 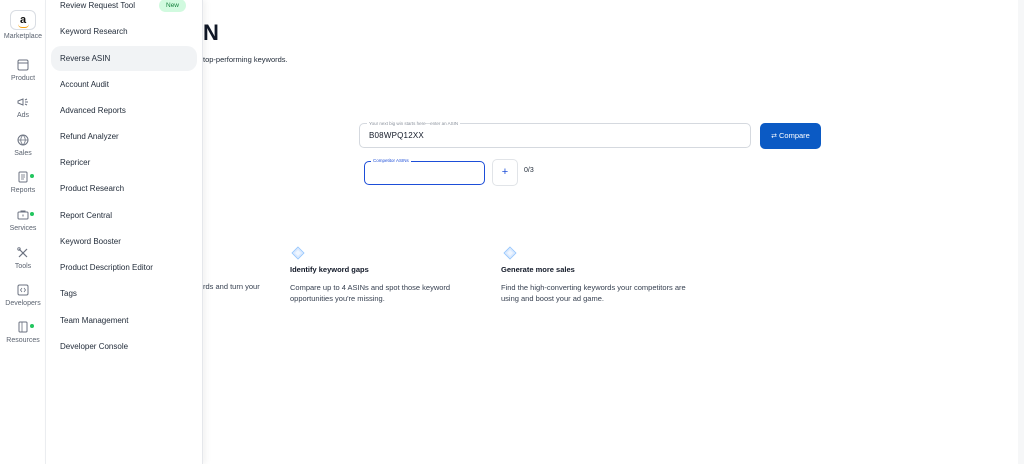 I want to click on asin-input-value: B08WPQ12XX, so click(x=396, y=135).